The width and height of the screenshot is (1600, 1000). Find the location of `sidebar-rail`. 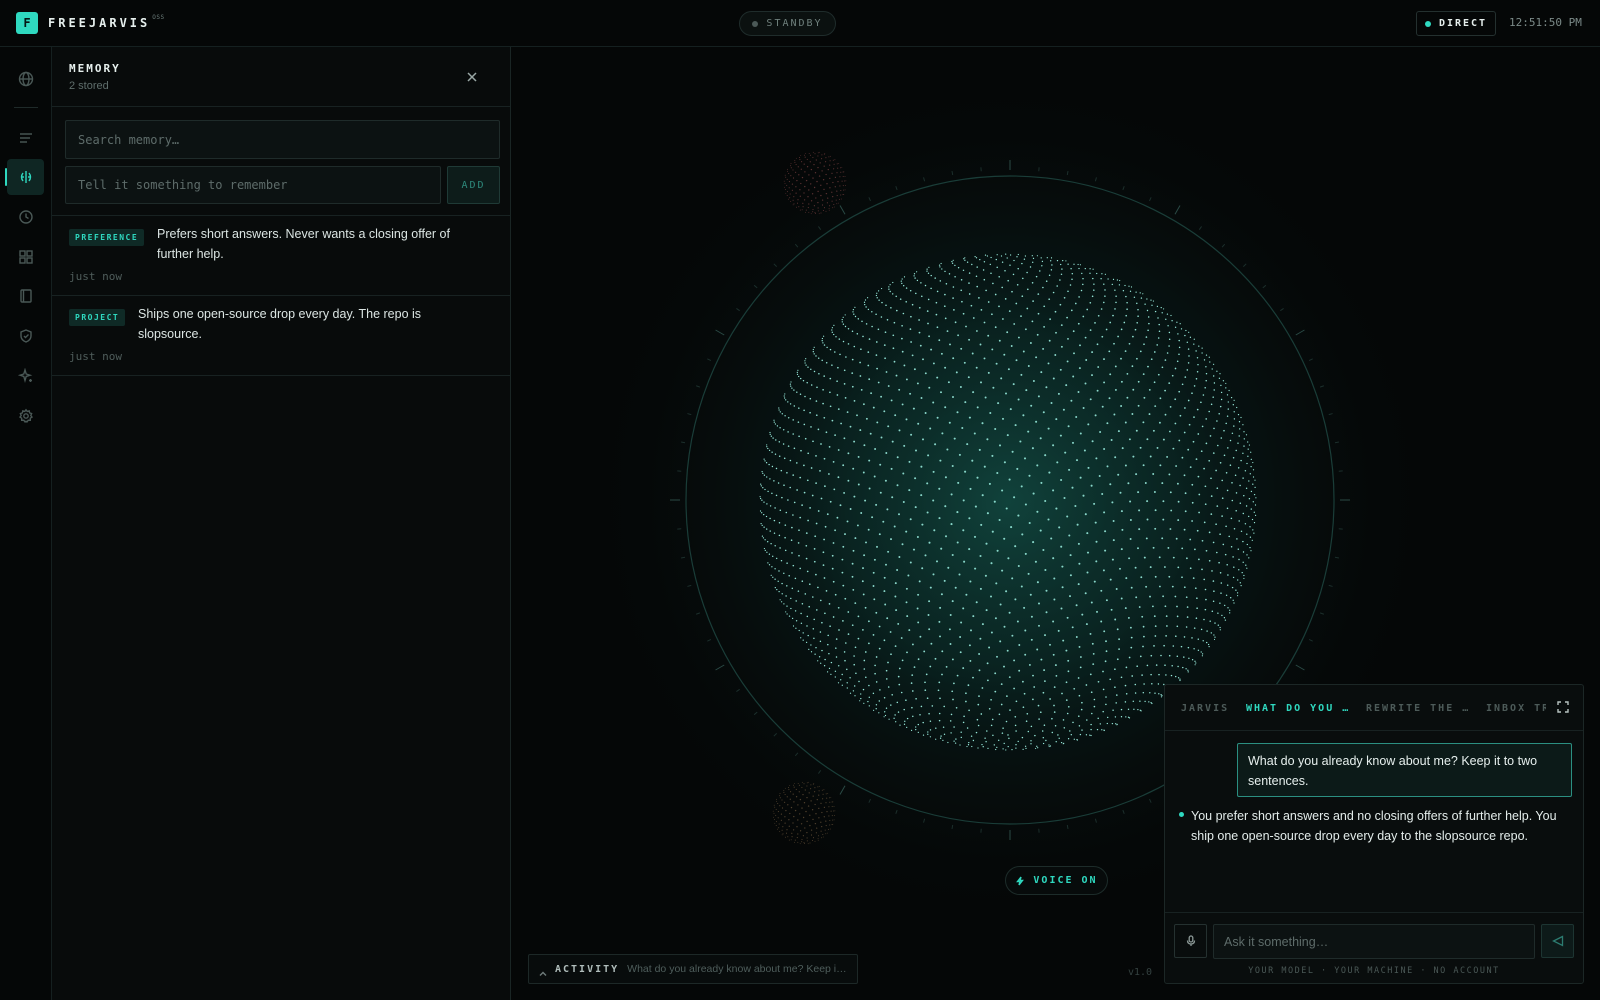

sidebar-rail is located at coordinates (26, 523).